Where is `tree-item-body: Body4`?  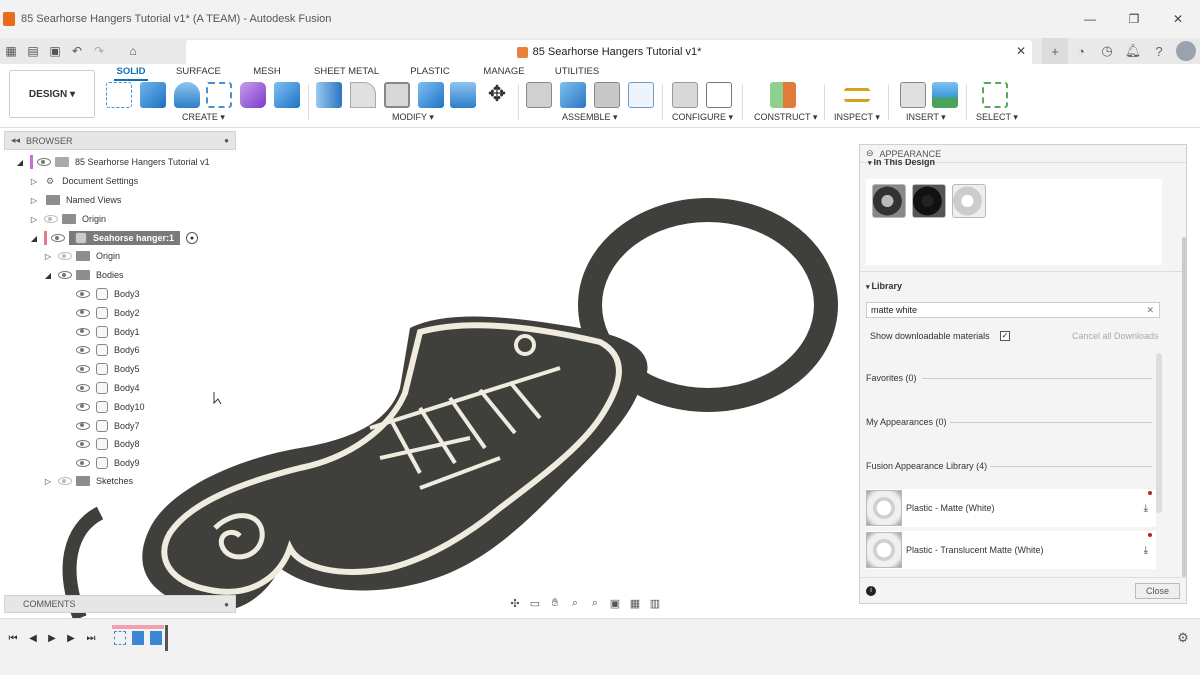 tree-item-body: Body4 is located at coordinates (106, 388).